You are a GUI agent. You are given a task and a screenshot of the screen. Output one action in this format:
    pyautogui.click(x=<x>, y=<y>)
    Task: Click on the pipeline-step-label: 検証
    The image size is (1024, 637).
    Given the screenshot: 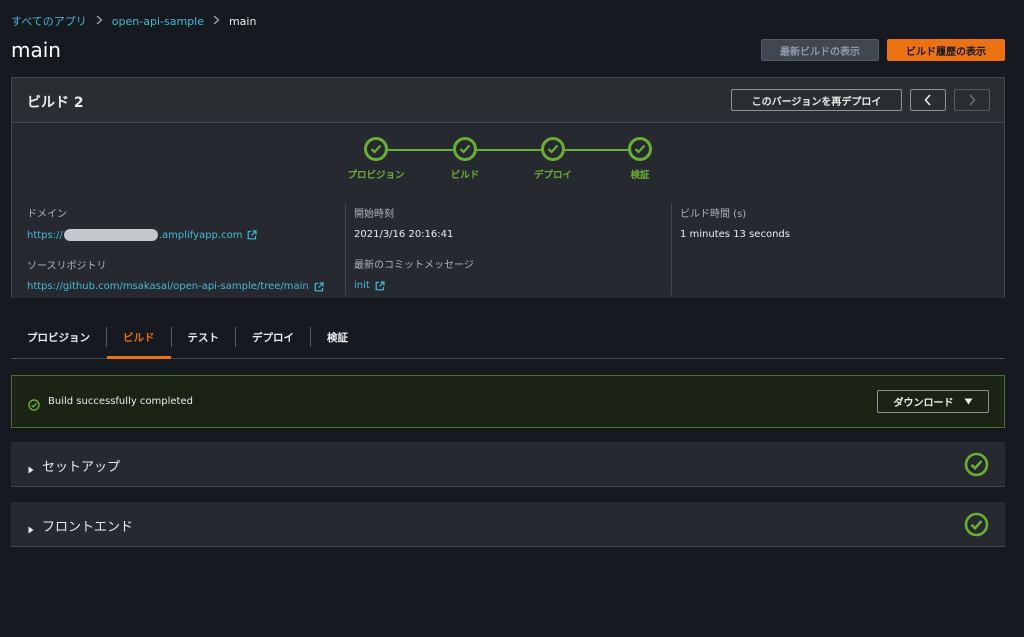 What is the action you would take?
    pyautogui.click(x=640, y=175)
    